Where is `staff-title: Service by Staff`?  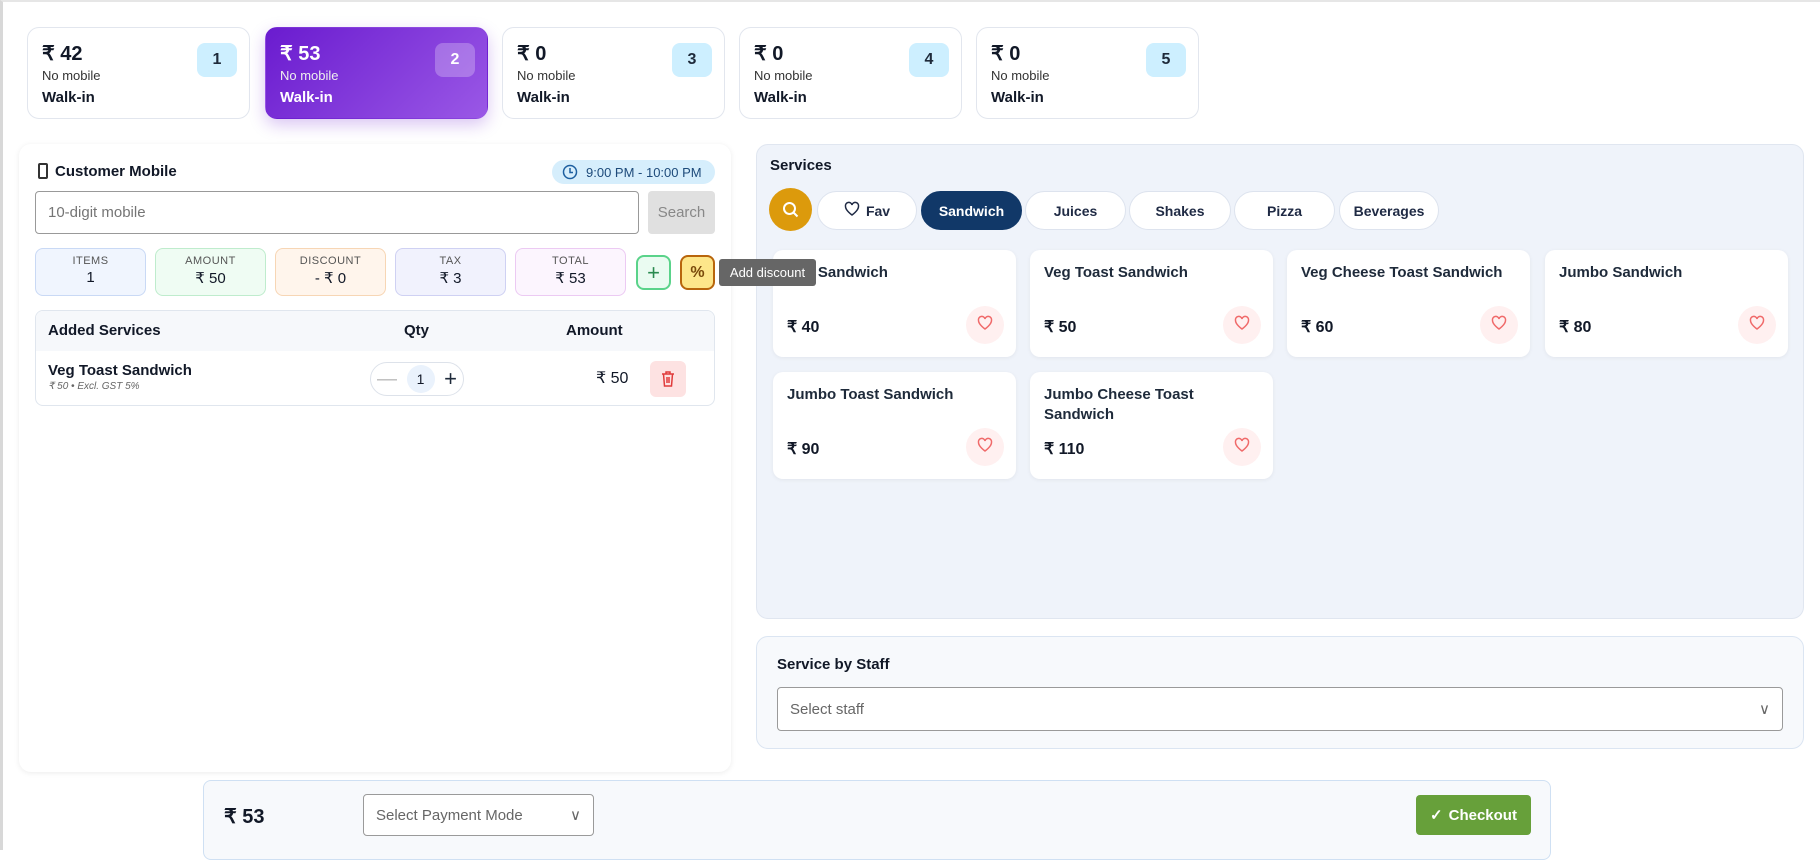
staff-title: Service by Staff is located at coordinates (833, 664).